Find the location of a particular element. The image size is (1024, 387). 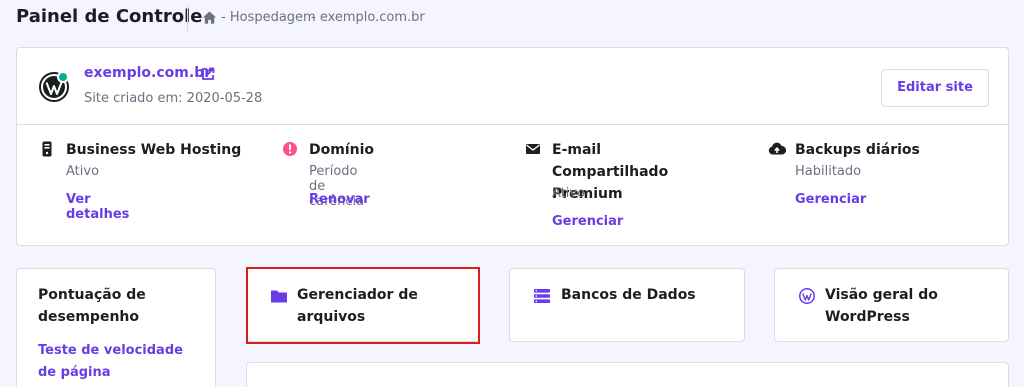

alert-icon is located at coordinates (290, 149).